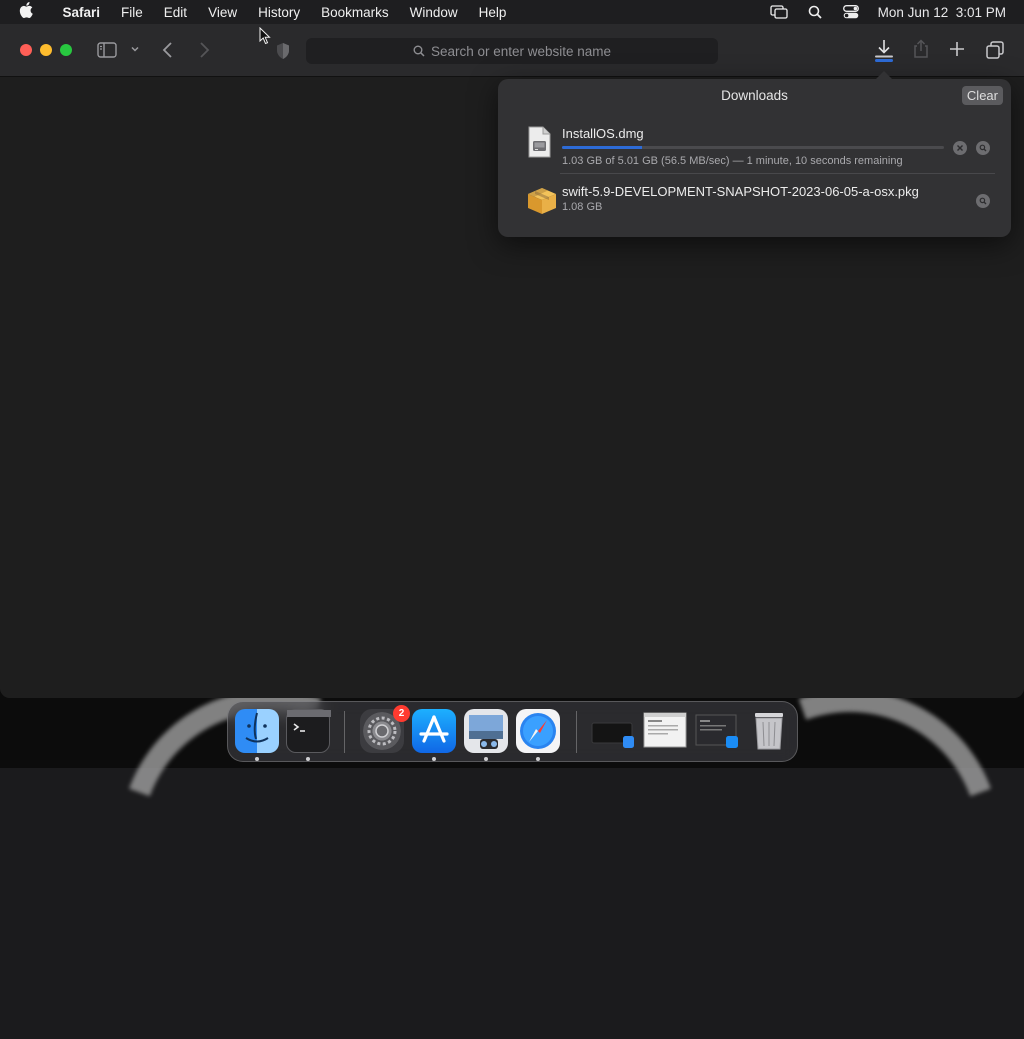  I want to click on forward-chevron-icon, so click(204, 50).